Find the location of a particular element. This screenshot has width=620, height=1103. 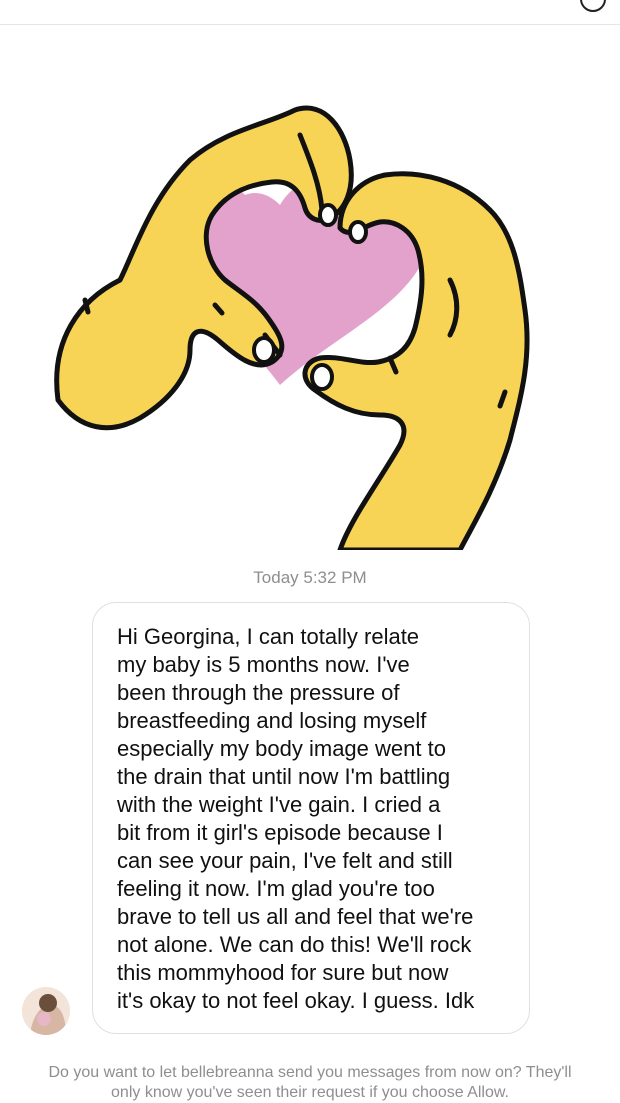

message-text-line: this mommyhood for sure but now is located at coordinates (283, 972).